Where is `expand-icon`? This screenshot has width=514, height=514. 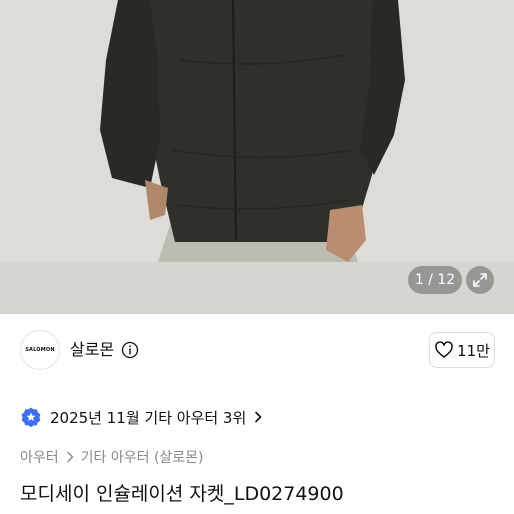
expand-icon is located at coordinates (480, 280).